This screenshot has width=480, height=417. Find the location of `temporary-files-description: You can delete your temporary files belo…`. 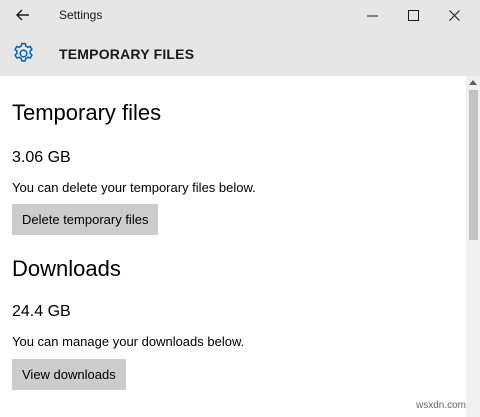

temporary-files-description: You can delete your temporary files belo… is located at coordinates (134, 187).